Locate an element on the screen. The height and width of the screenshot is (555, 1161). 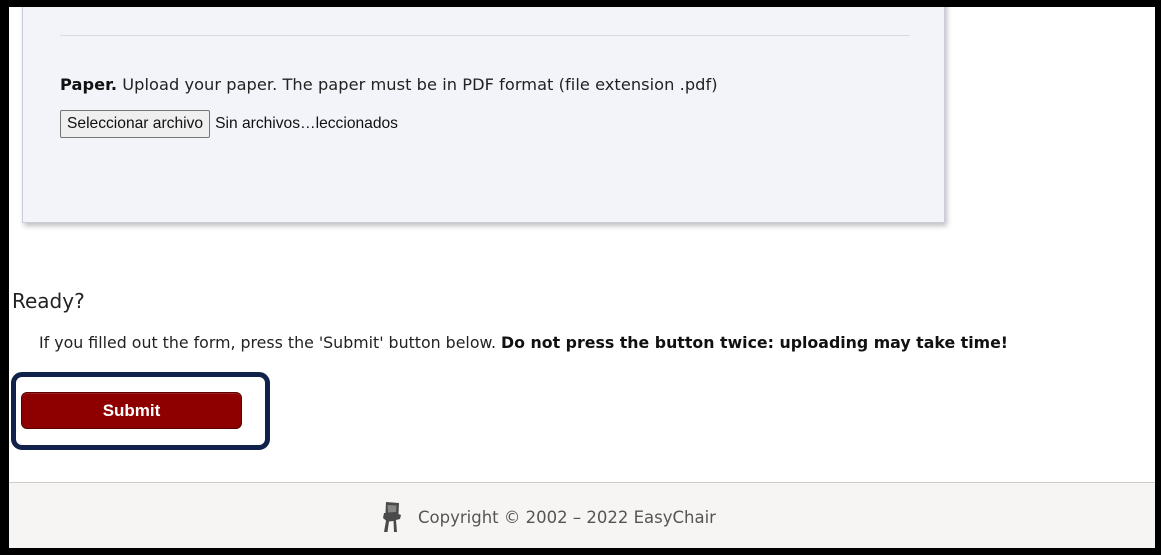
footer-content: Copyright © 2002 – 2022 EasyChair is located at coordinates (548, 517).